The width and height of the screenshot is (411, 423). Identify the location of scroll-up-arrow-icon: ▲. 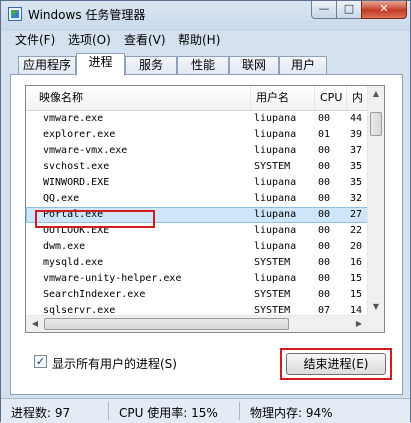
(376, 94).